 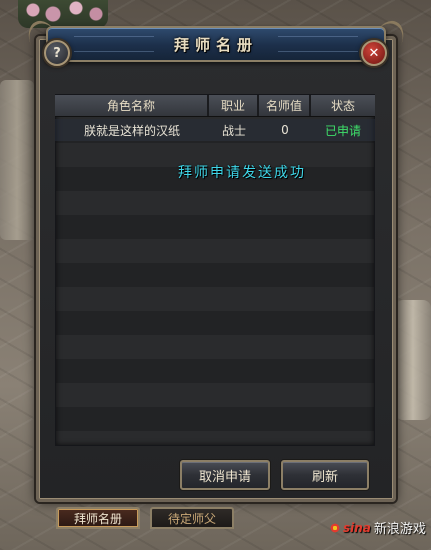 I want to click on window-title-bar: 拜师名册, so click(x=216, y=44).